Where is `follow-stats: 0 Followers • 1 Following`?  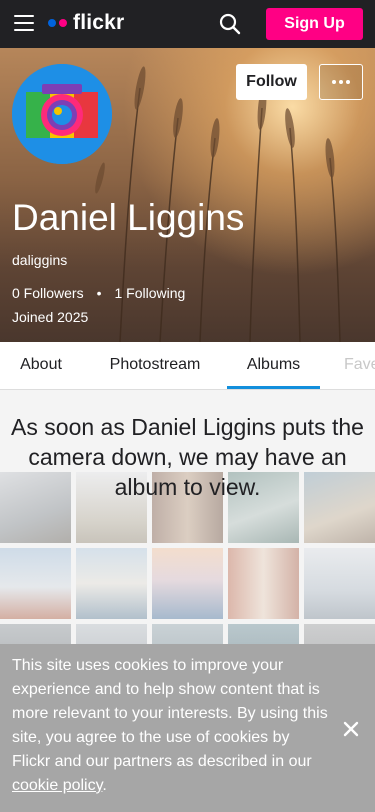
follow-stats: 0 Followers • 1 Following is located at coordinates (98, 293).